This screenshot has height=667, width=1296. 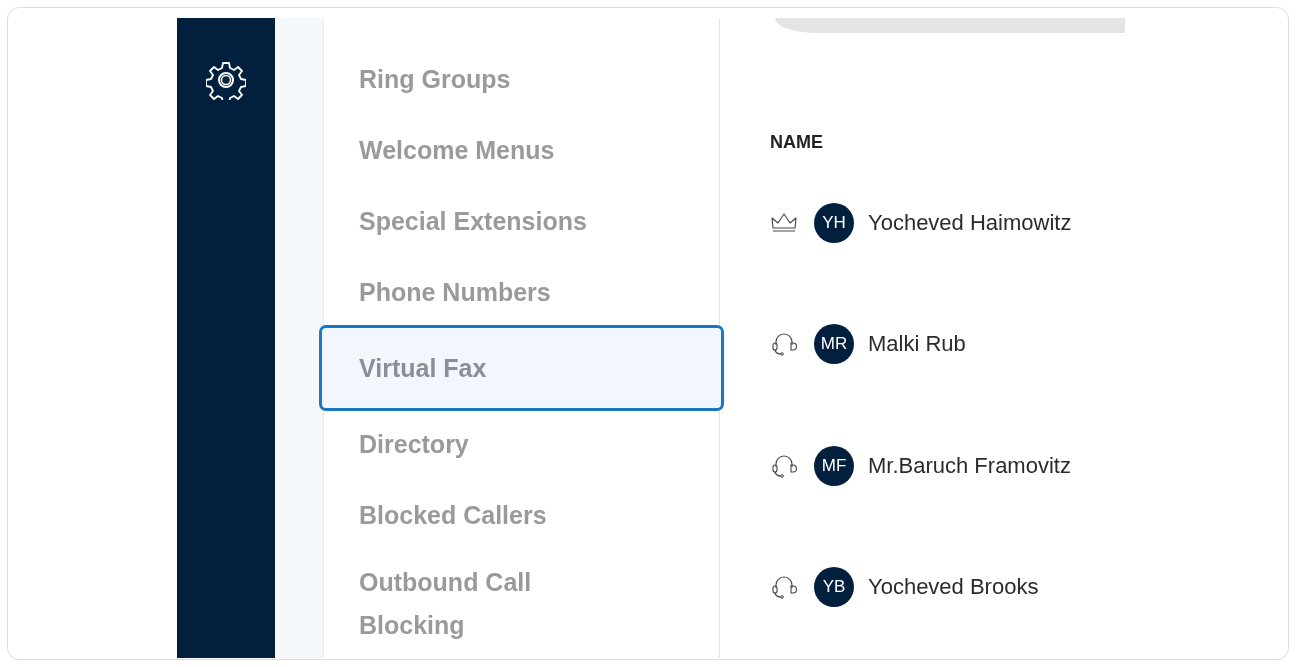 What do you see at coordinates (226, 80) in the screenshot?
I see `settings-icon` at bounding box center [226, 80].